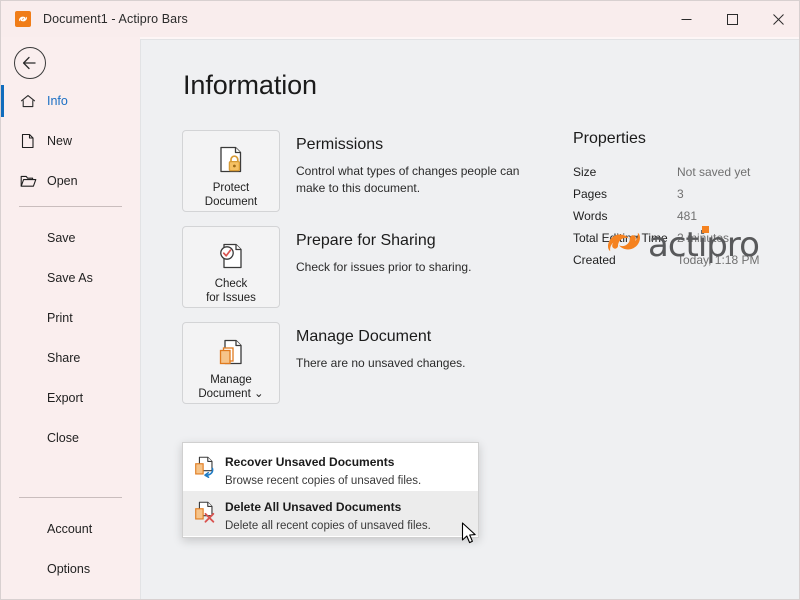 Image resolution: width=800 pixels, height=600 pixels. Describe the element at coordinates (680, 194) in the screenshot. I see `property-value: 3` at that location.